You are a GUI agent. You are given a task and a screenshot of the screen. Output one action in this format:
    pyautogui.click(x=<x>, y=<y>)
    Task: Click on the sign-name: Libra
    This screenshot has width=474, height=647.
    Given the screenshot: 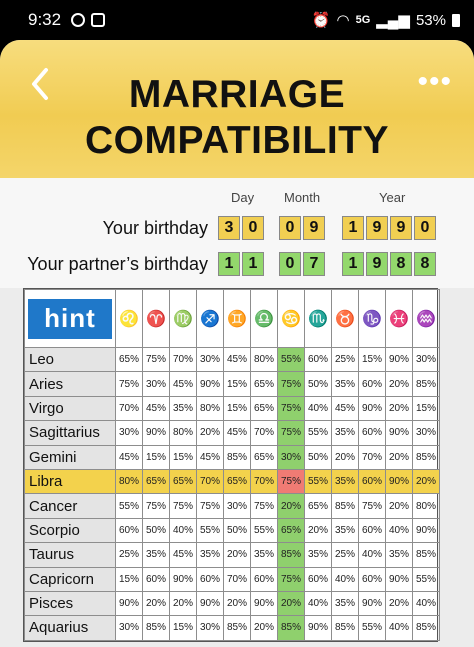 What is the action you would take?
    pyautogui.click(x=70, y=481)
    